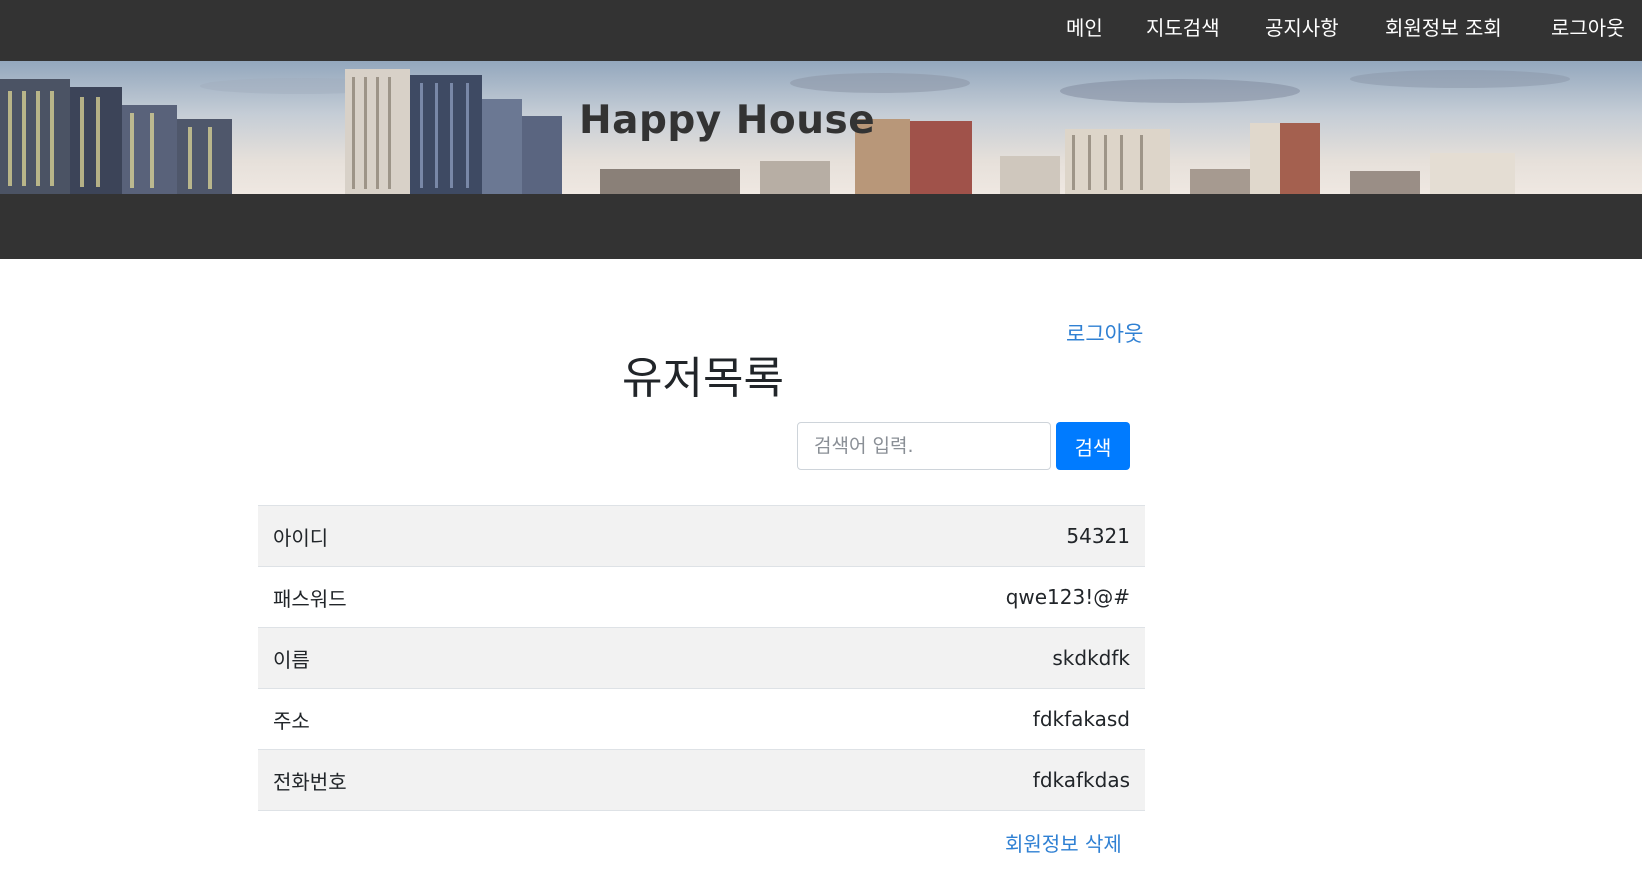 This screenshot has height=874, width=1642. I want to click on field-value: skdkdfk, so click(1091, 658).